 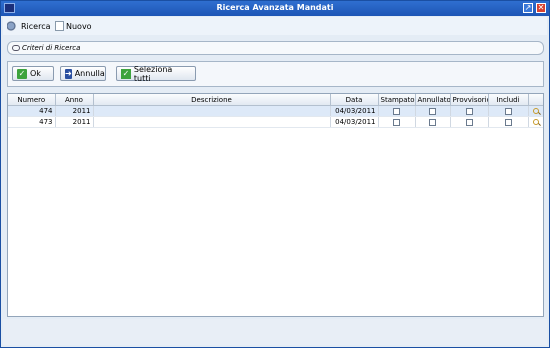 I want to click on criteria-label: Criteri di Ricerca, so click(x=51, y=48).